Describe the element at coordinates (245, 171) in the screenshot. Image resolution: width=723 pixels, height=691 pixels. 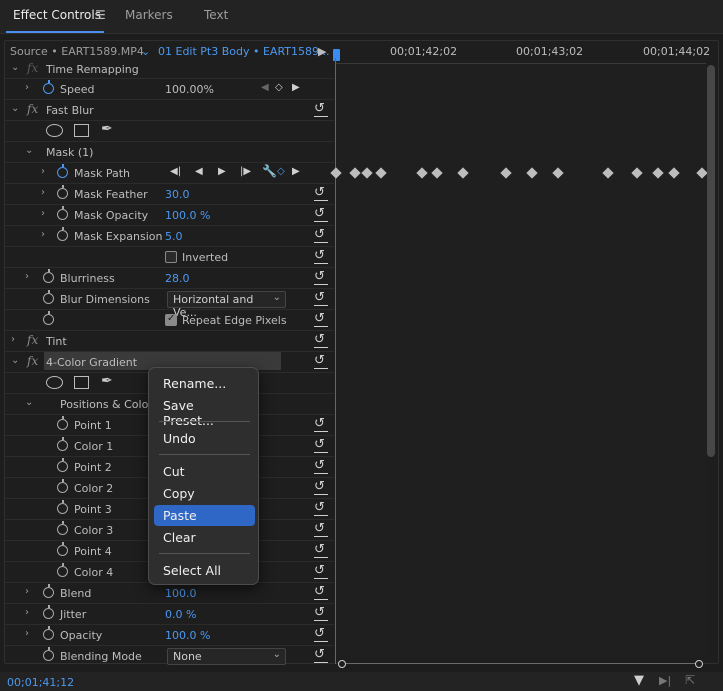
I see `track-forward-icon: |▶` at that location.